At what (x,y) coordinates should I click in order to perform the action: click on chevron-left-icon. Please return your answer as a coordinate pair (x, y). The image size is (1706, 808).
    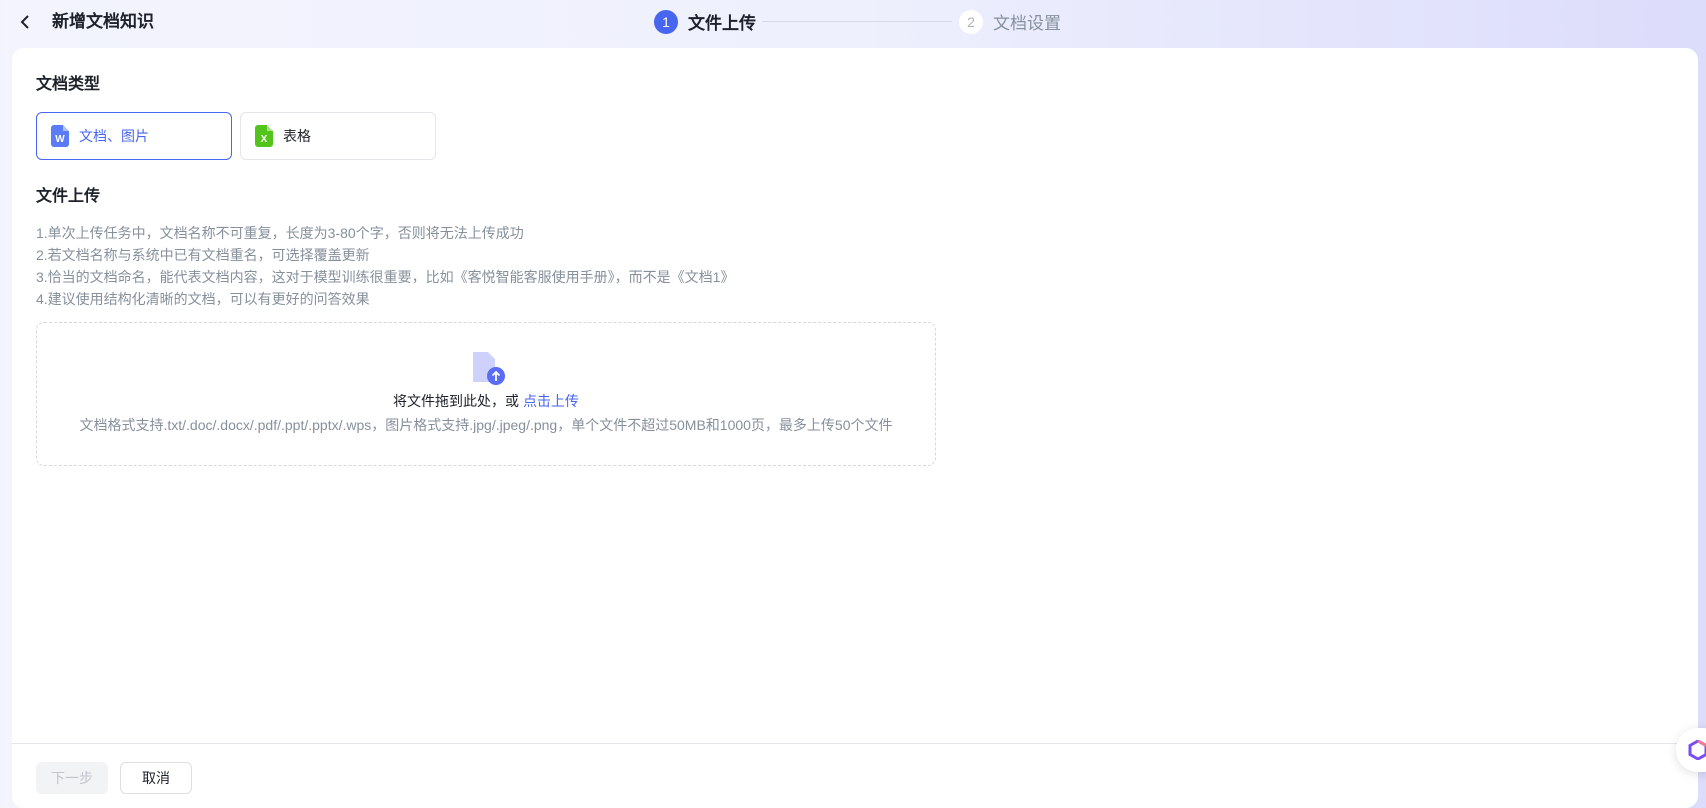
    Looking at the image, I should click on (24, 22).